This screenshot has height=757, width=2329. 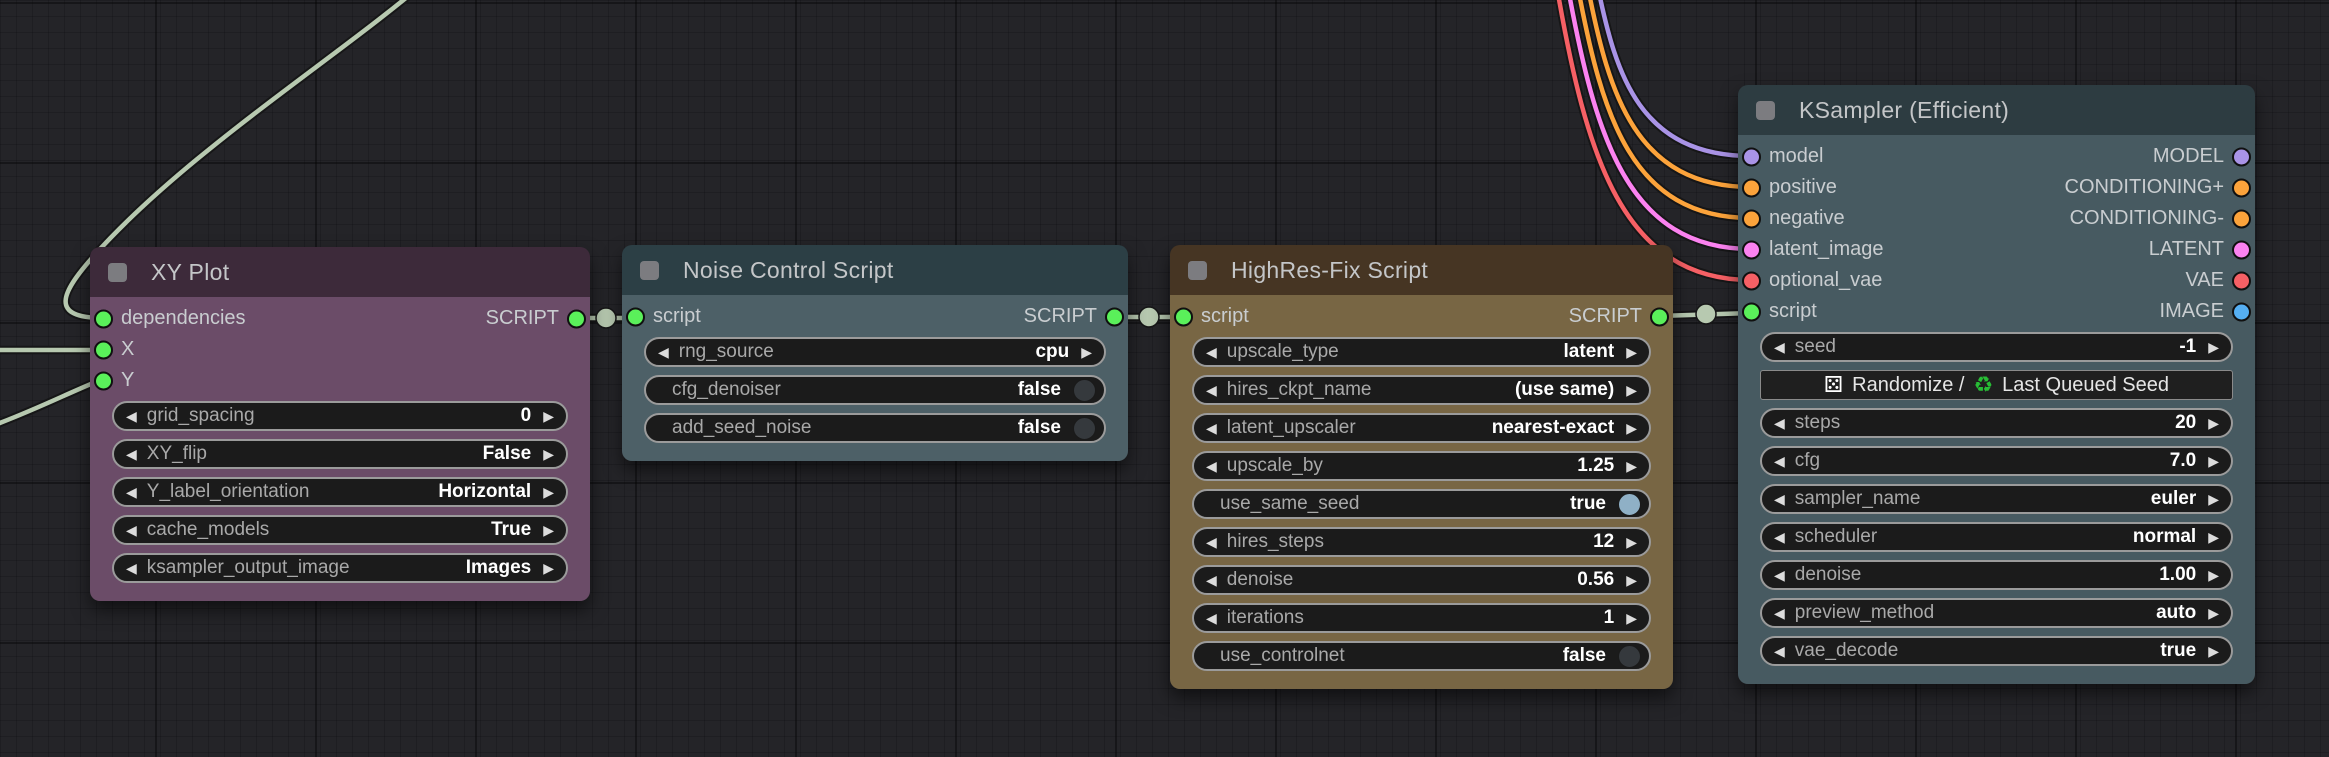 I want to click on input-port-x, so click(x=103, y=349).